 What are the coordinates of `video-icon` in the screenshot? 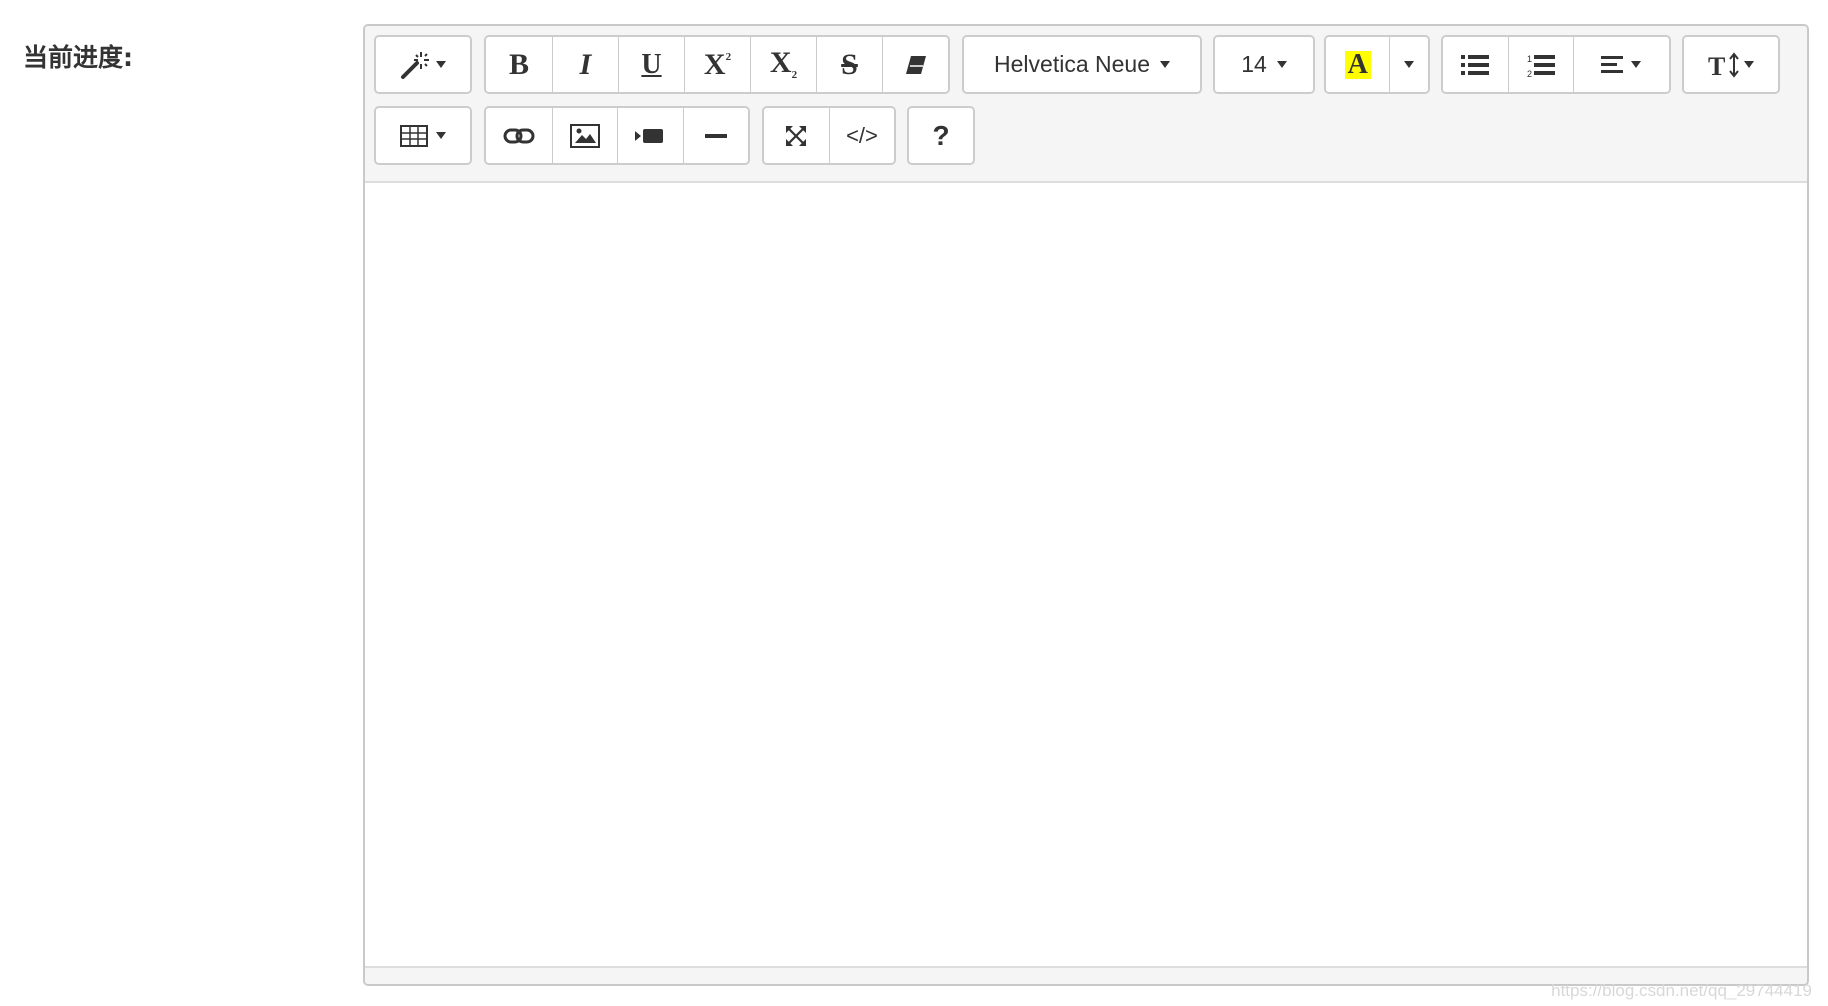 It's located at (649, 135).